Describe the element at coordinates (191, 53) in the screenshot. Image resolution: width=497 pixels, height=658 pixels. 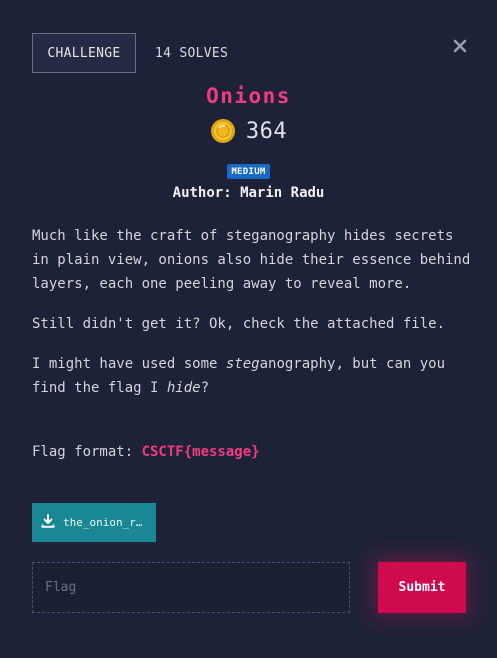
I see `tab-solves: 14 SOLVES` at that location.